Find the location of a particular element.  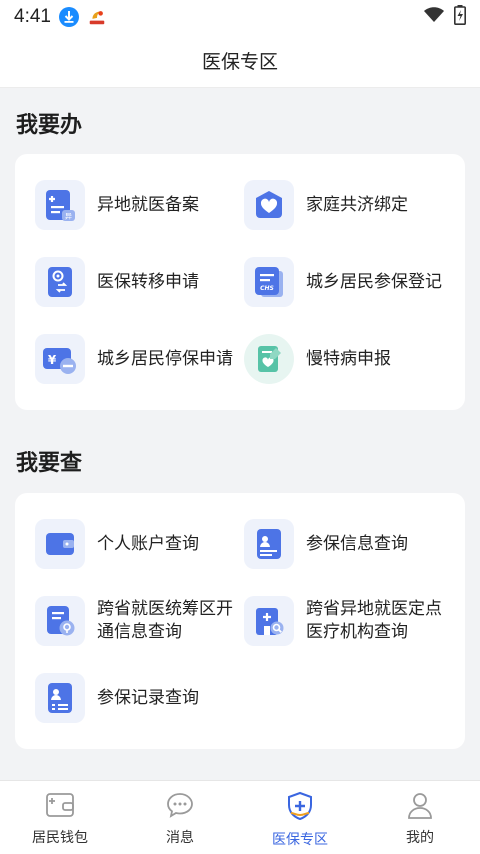

service-label: 跨省就医统筹区开通信息查询 is located at coordinates (165, 620).